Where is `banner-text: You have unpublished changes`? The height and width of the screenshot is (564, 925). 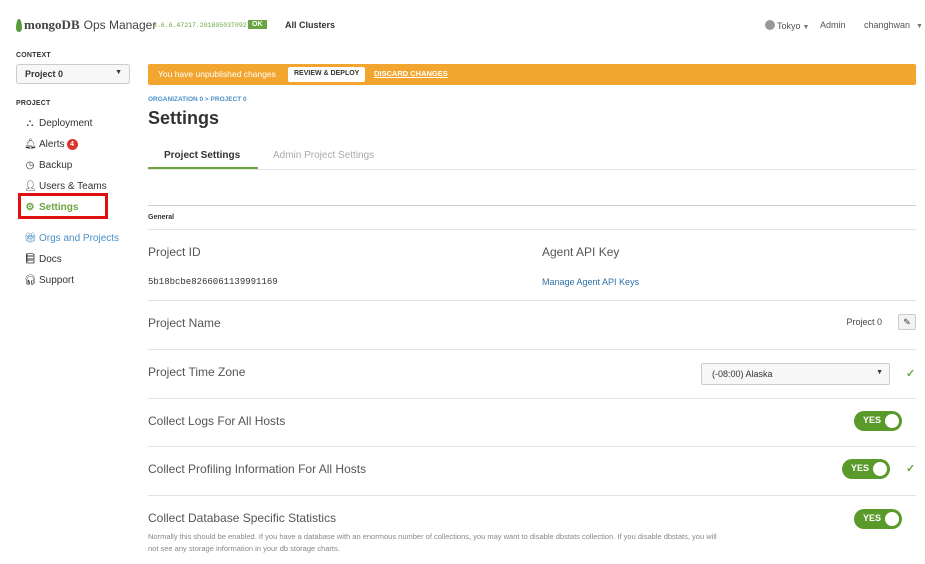
banner-text: You have unpublished changes is located at coordinates (217, 74).